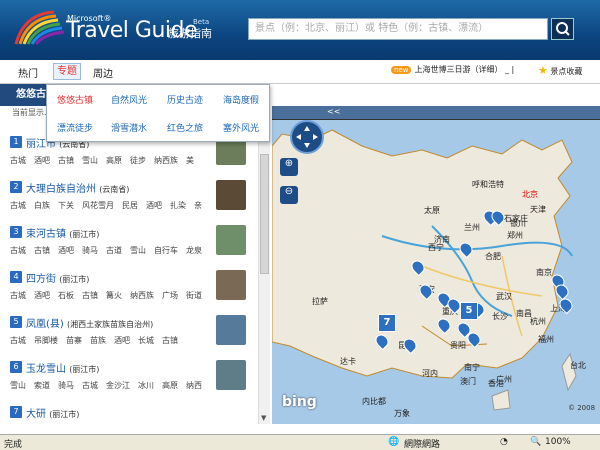 Image resolution: width=600 pixels, height=450 pixels. Describe the element at coordinates (436, 247) in the screenshot. I see `city-label: 西宁` at that location.